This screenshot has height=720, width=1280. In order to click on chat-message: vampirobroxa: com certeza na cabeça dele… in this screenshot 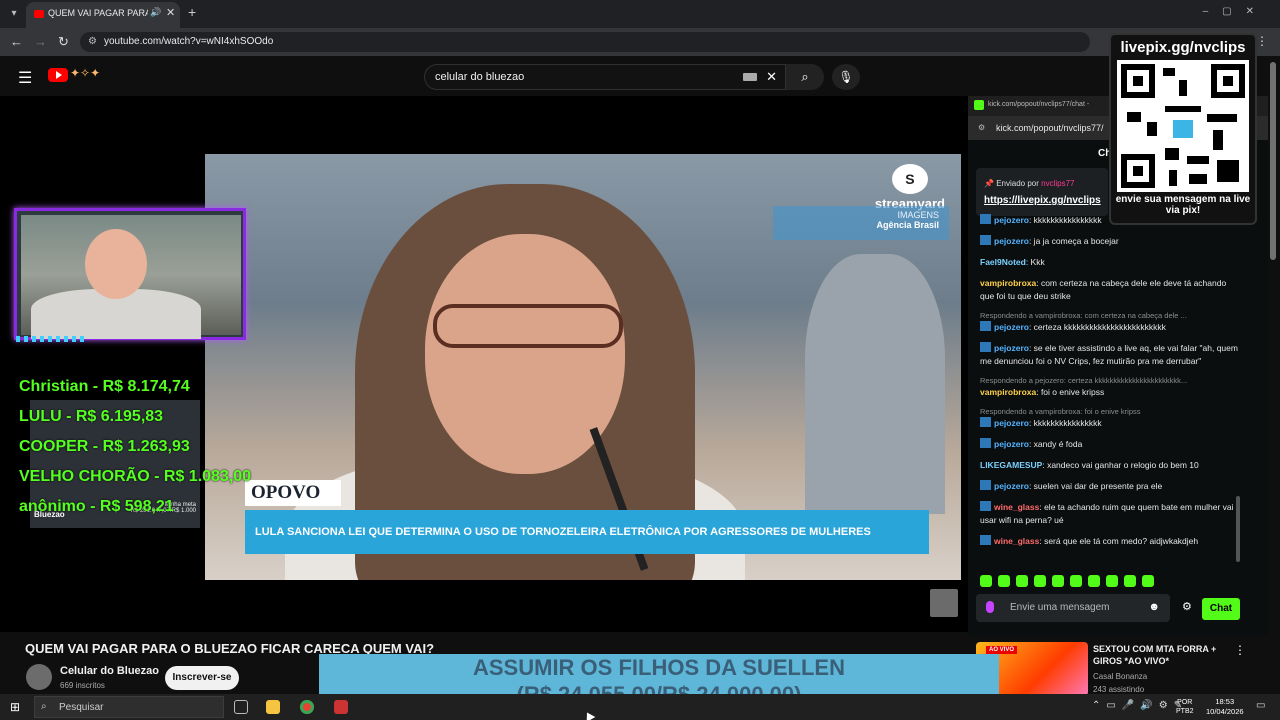, I will do `click(1109, 290)`.